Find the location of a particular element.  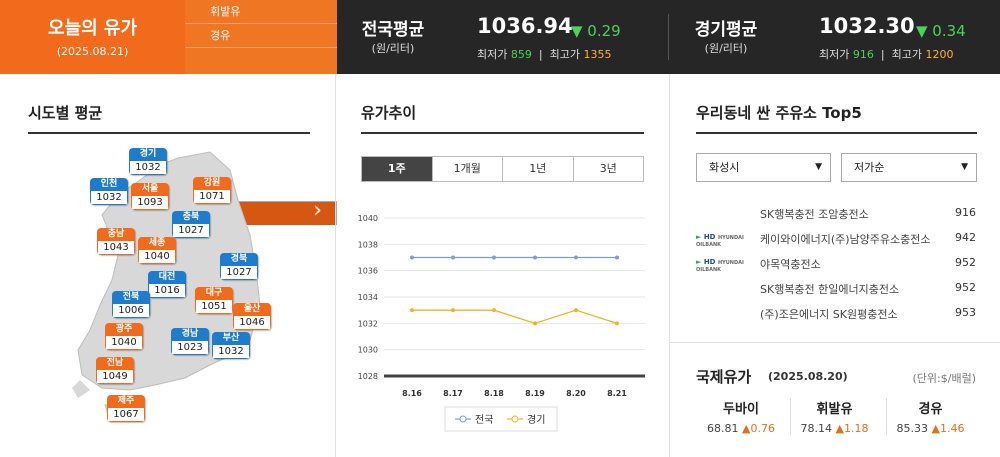

station-name: 케이와이에너지(주)남양주유소충전소 is located at coordinates (845, 239).